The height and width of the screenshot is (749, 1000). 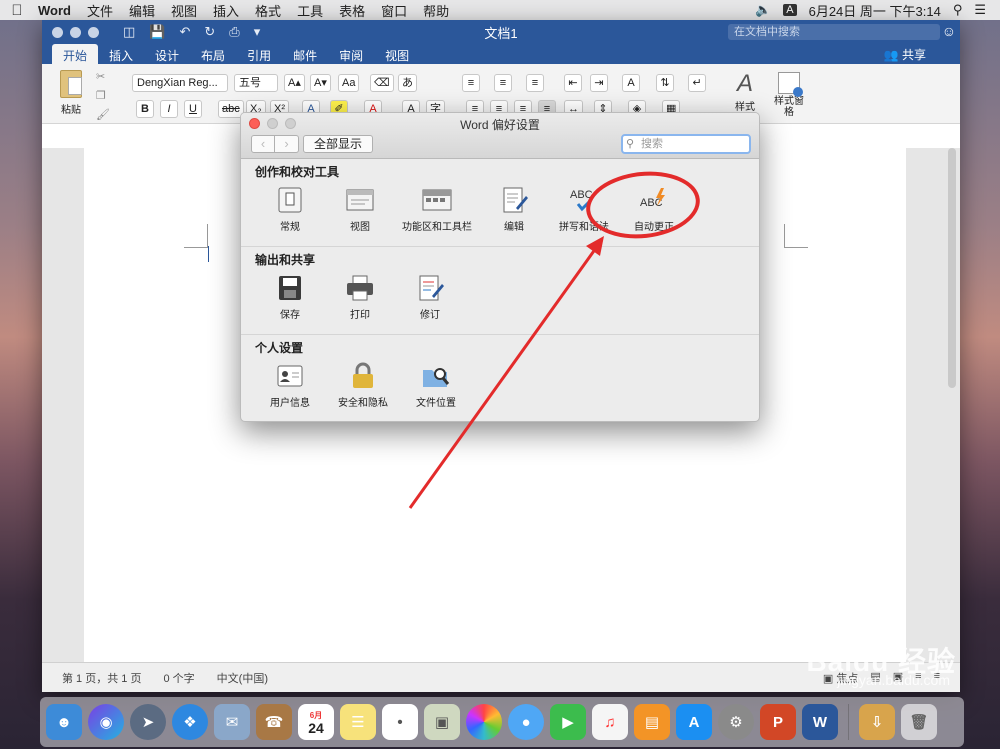 What do you see at coordinates (290, 385) in the screenshot?
I see `pref-user-info: 用户信息` at bounding box center [290, 385].